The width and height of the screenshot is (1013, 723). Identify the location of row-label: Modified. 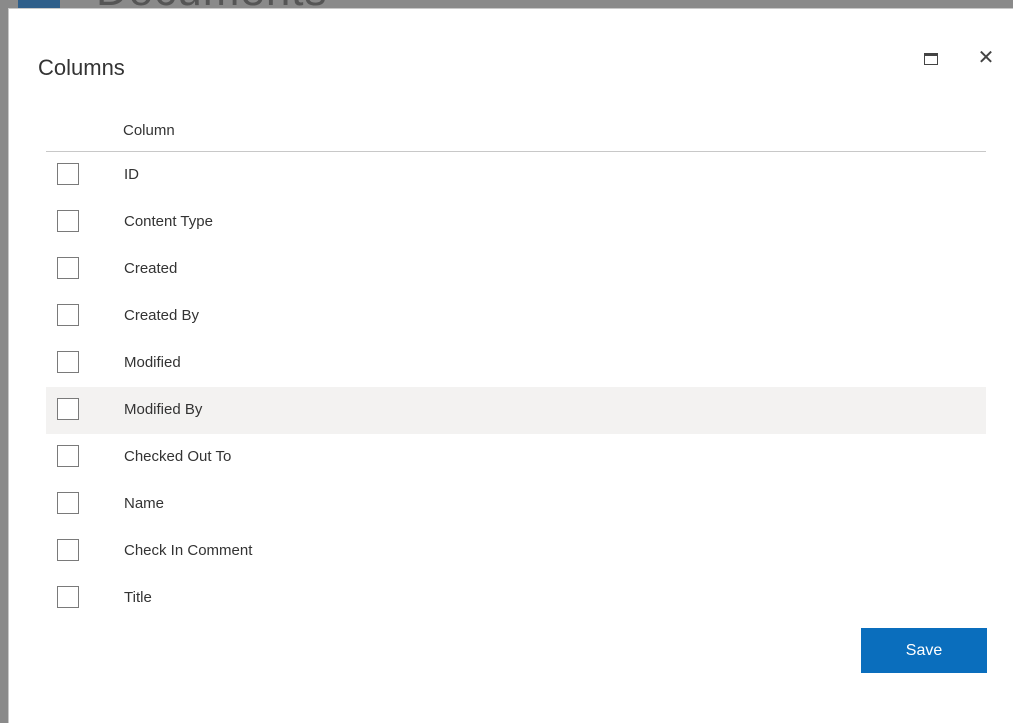
(152, 362).